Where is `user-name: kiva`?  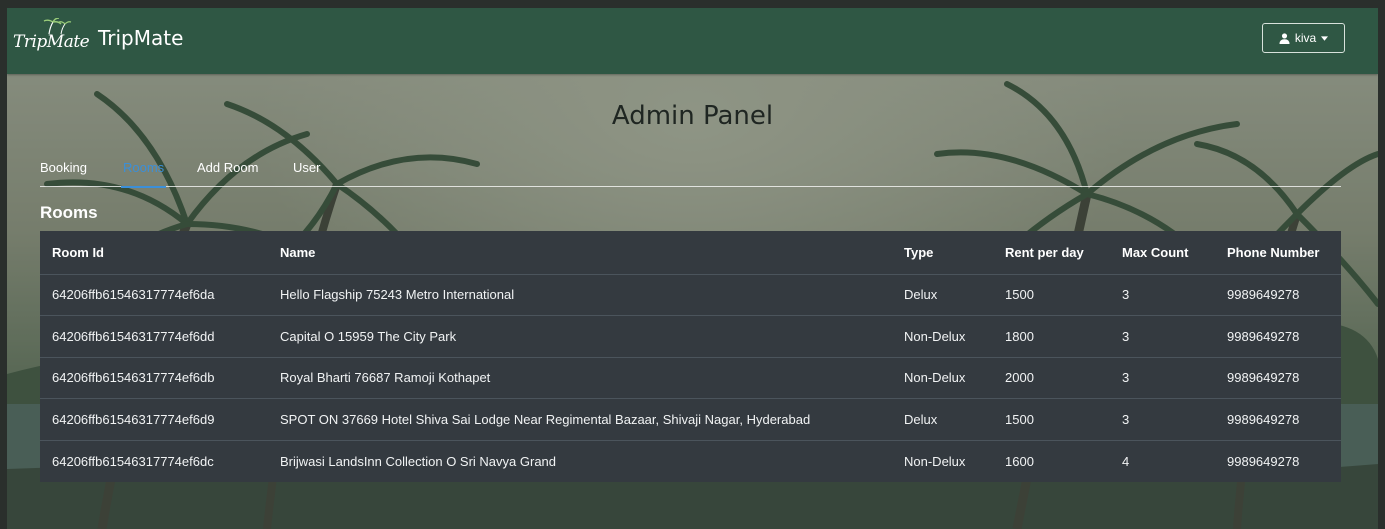
user-name: kiva is located at coordinates (1305, 38).